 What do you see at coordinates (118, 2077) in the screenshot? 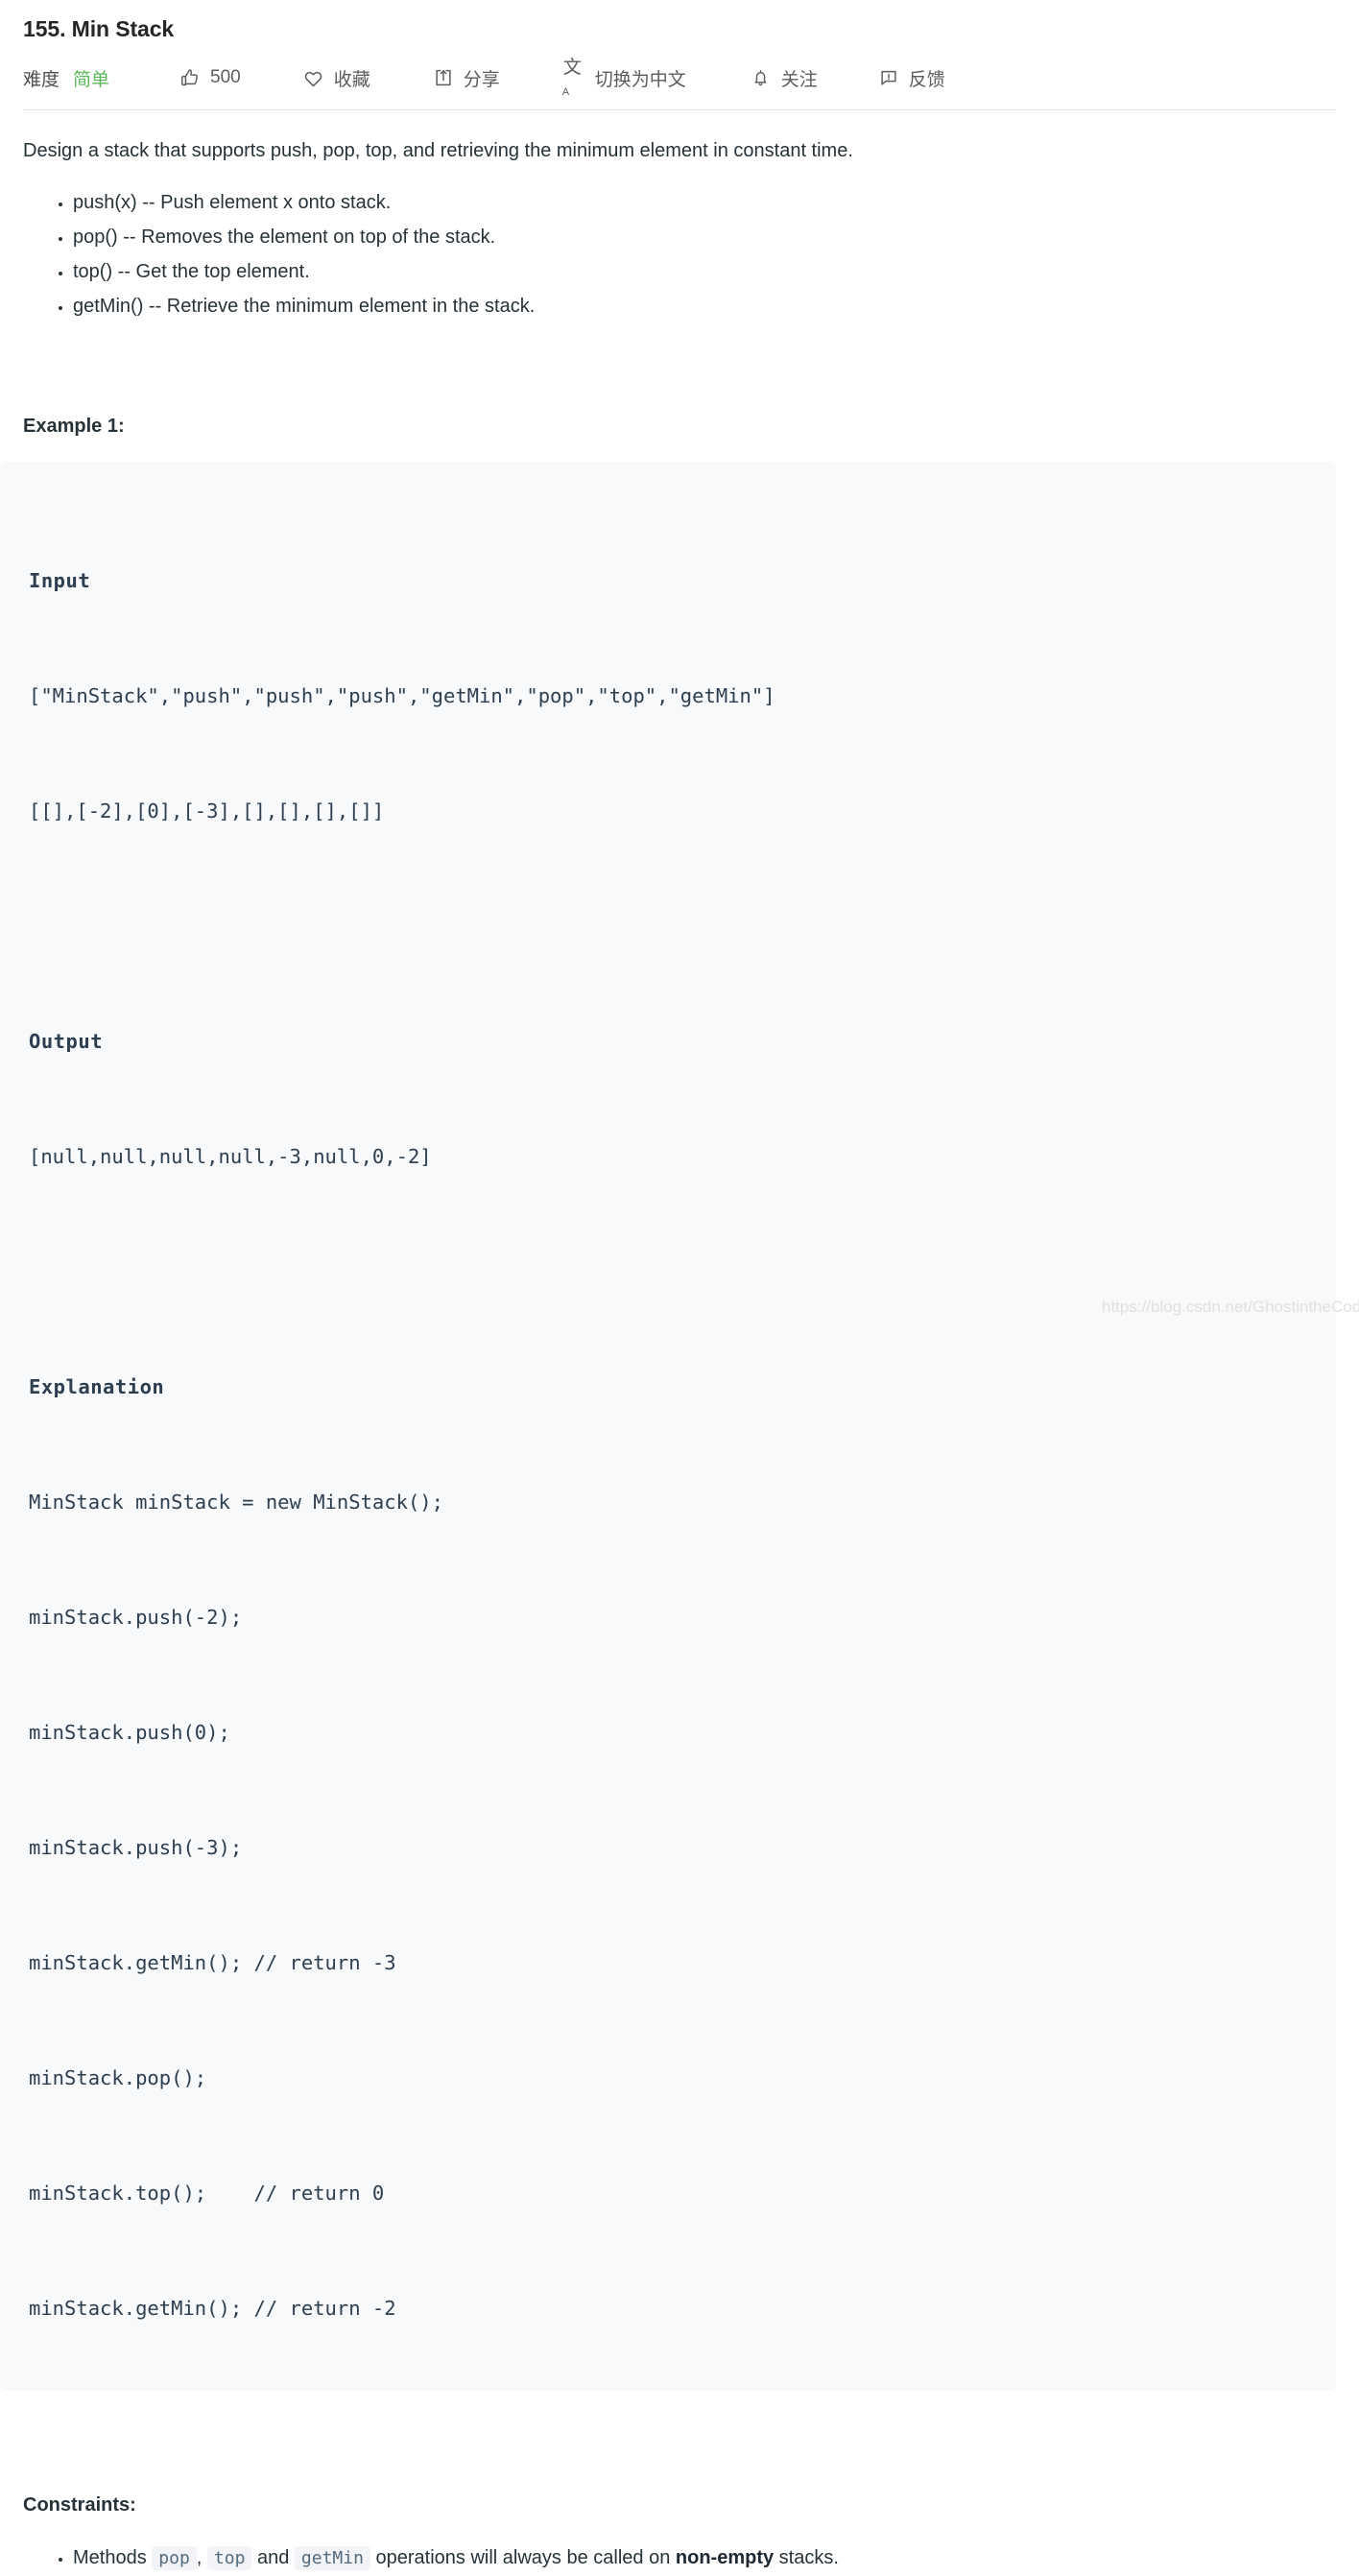
I see `explanation-line: minStack.pop();` at bounding box center [118, 2077].